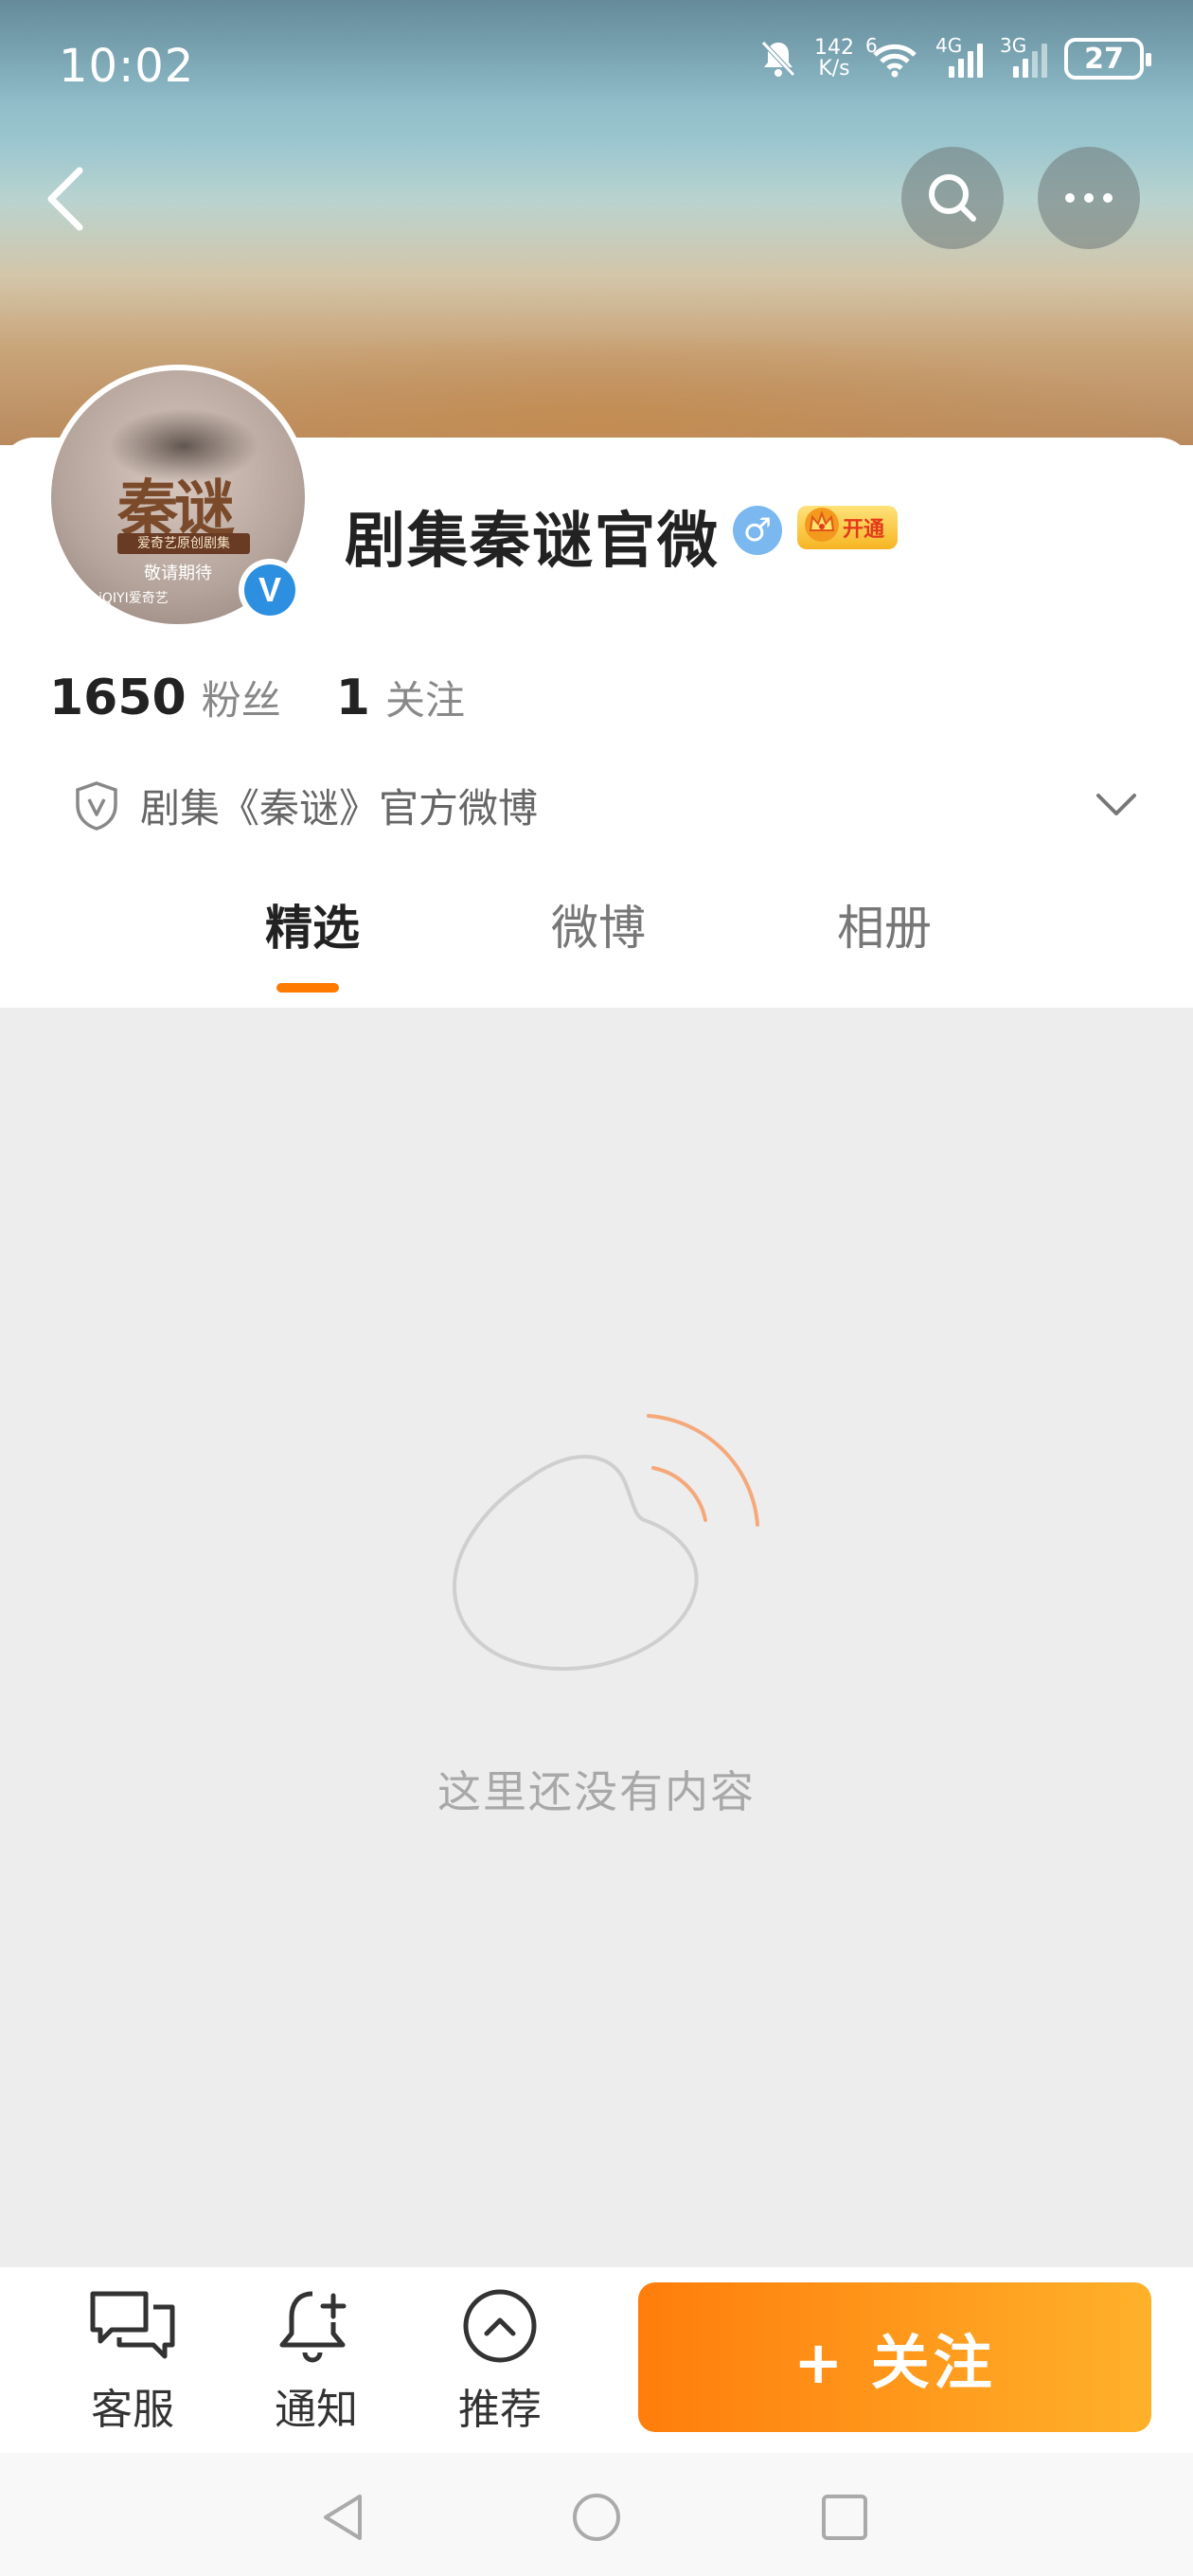  Describe the element at coordinates (605, 1543) in the screenshot. I see `empty-weibo-logo-icon` at that location.